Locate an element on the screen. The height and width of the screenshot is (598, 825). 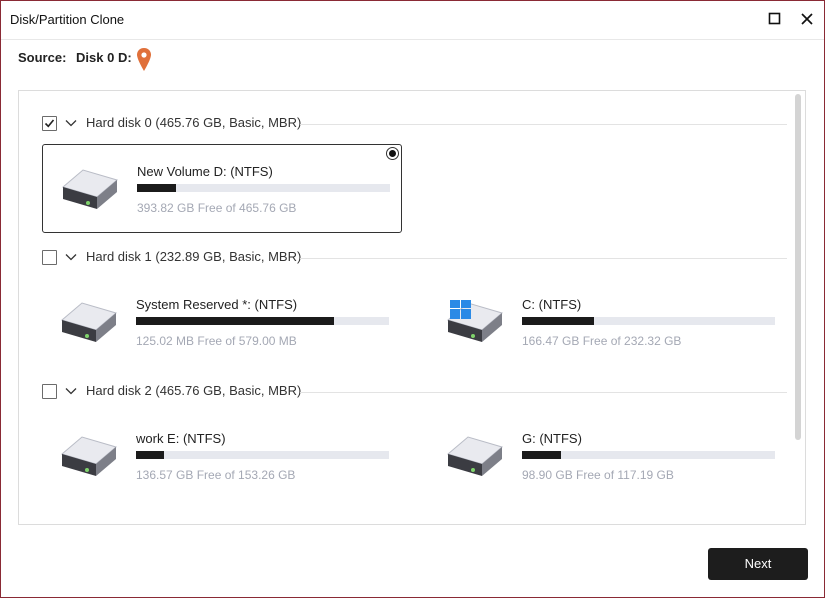
vertical-scrollbar is located at coordinates (798, 267).